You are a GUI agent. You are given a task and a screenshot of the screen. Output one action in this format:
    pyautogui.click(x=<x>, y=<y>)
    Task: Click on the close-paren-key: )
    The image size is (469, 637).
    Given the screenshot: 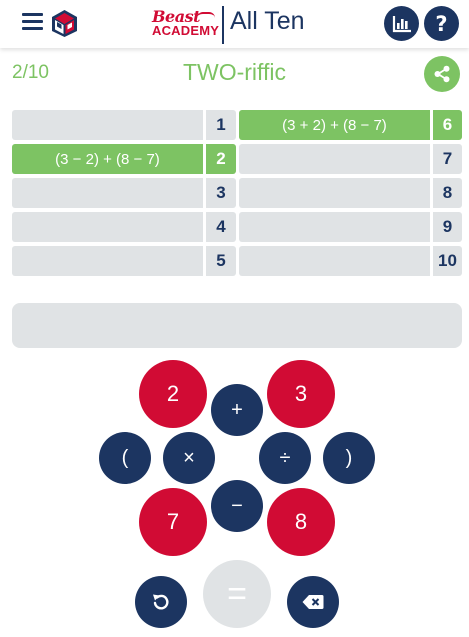 What is the action you would take?
    pyautogui.click(x=349, y=458)
    